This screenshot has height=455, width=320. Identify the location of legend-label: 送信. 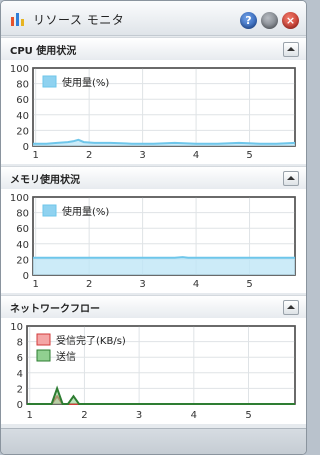
(66, 356).